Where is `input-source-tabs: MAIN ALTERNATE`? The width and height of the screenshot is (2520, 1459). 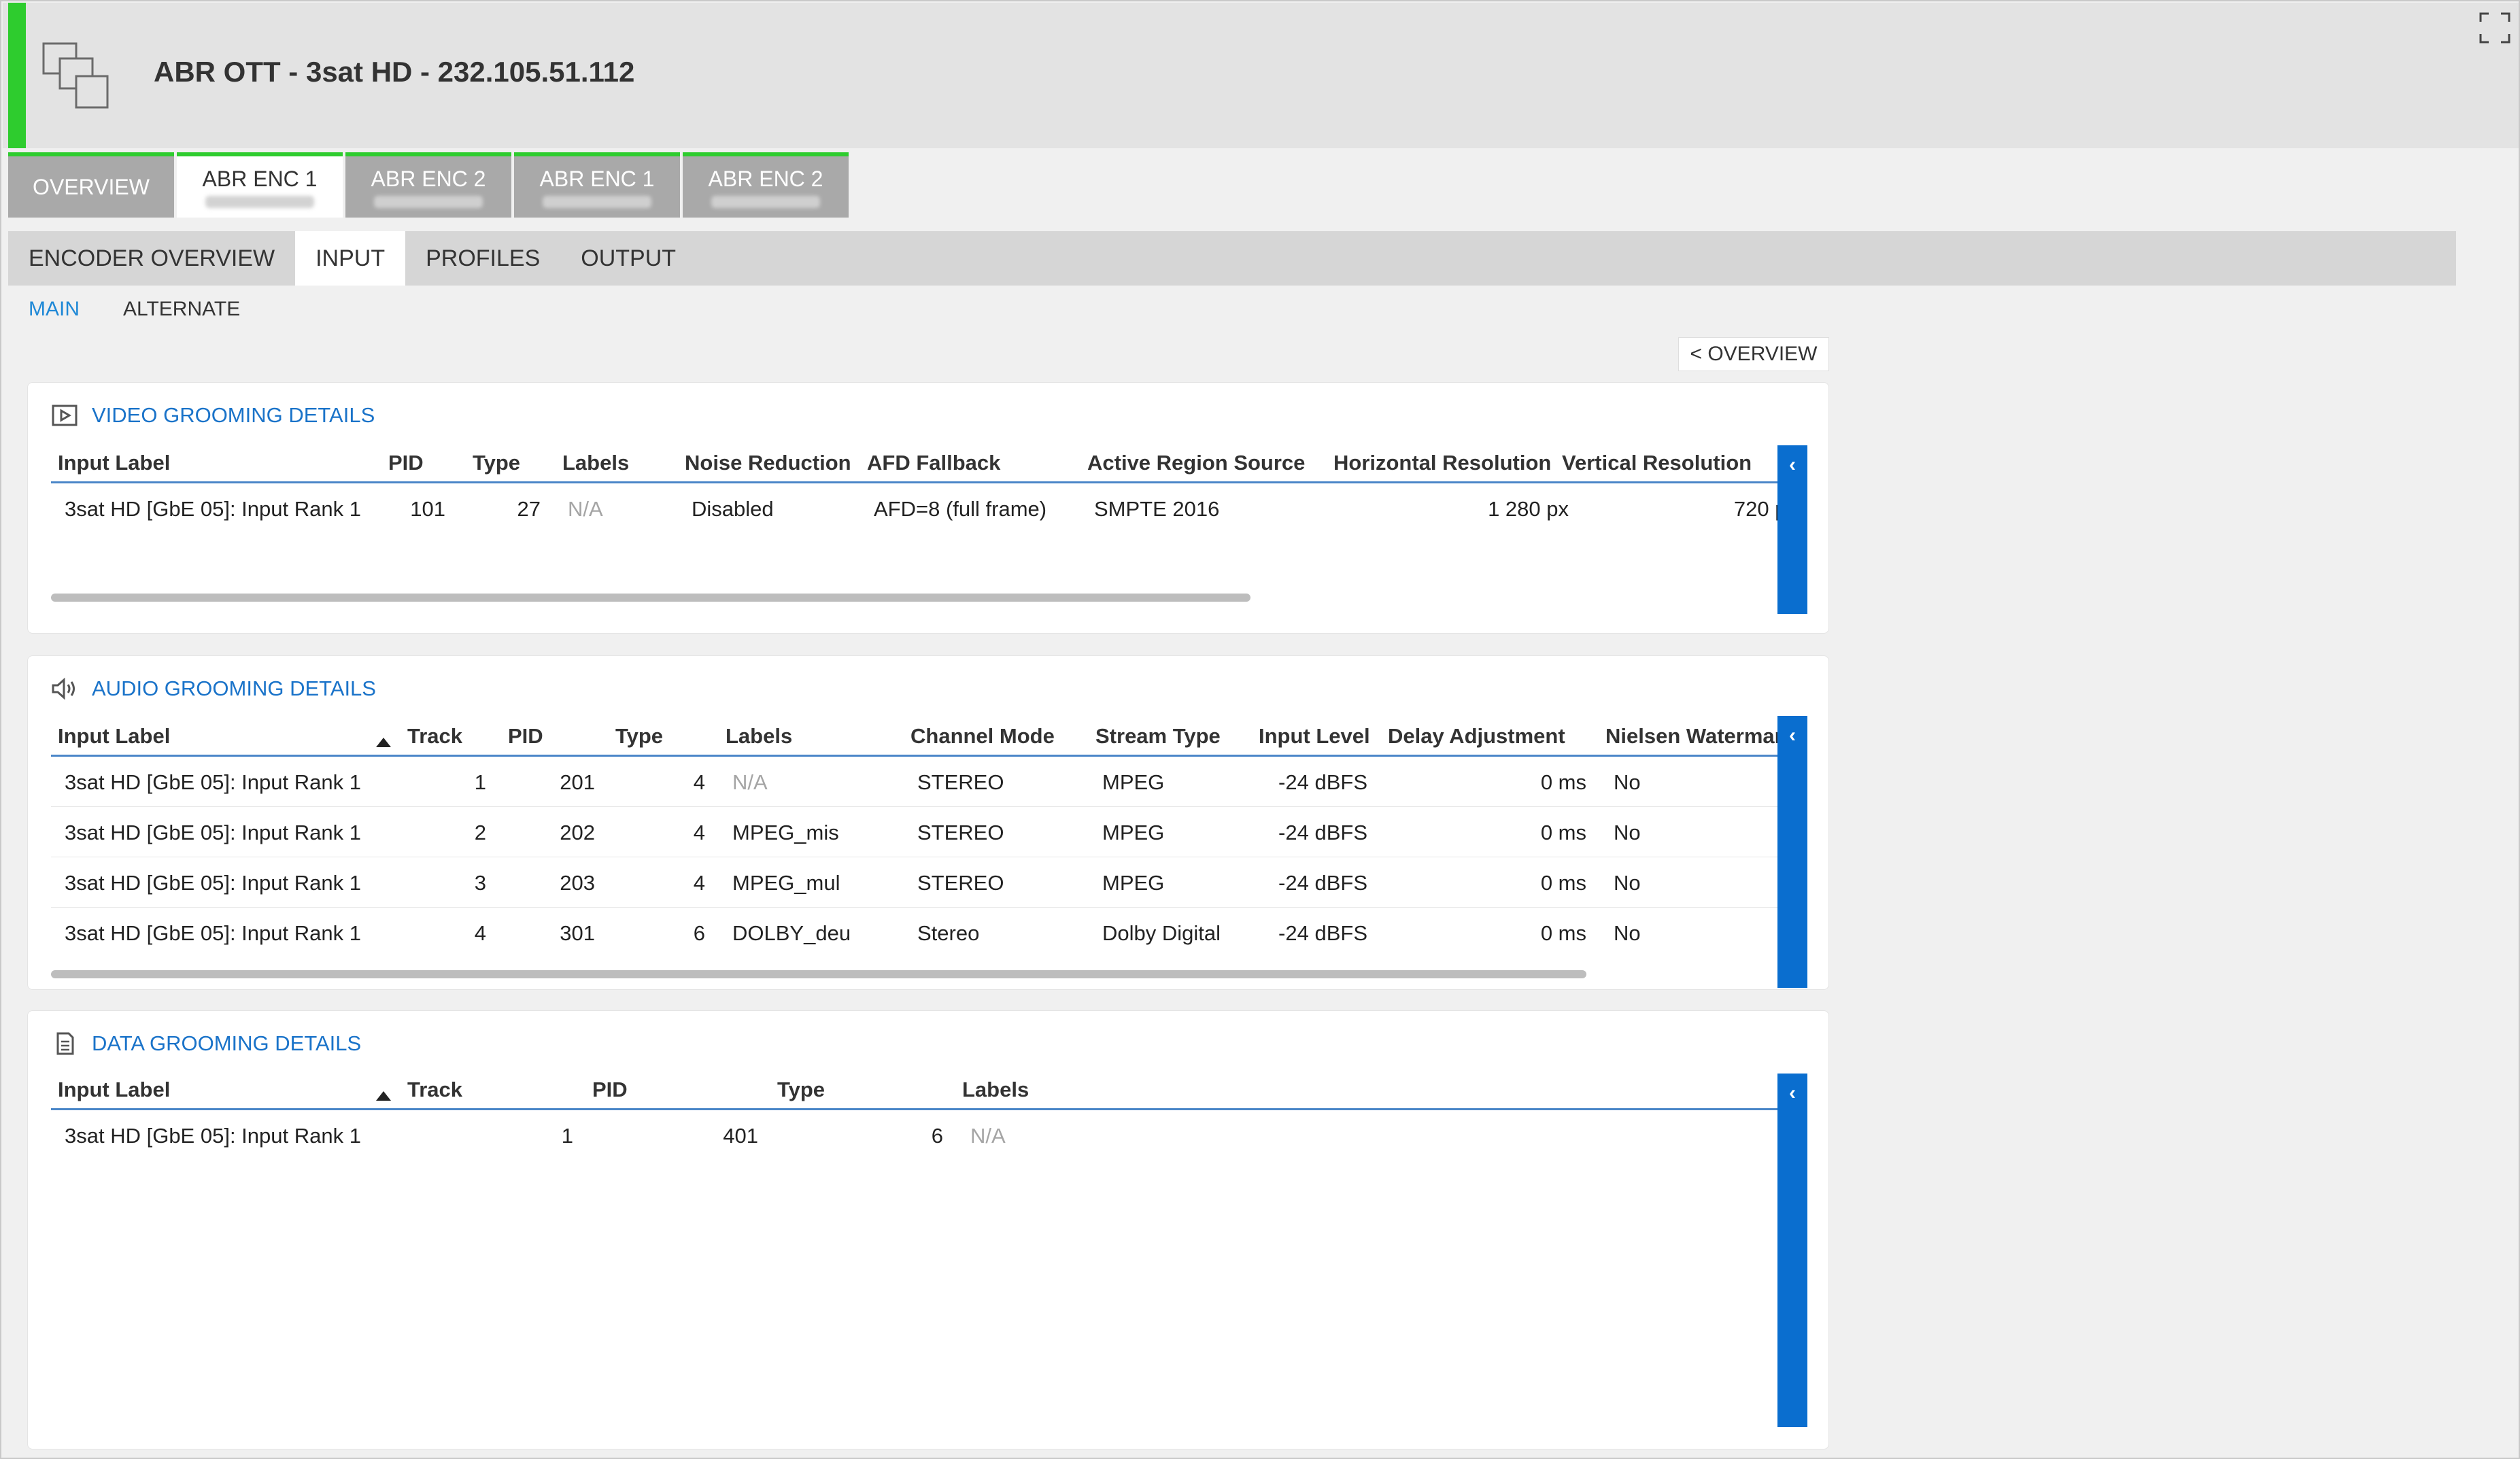 input-source-tabs: MAIN ALTERNATE is located at coordinates (157, 309).